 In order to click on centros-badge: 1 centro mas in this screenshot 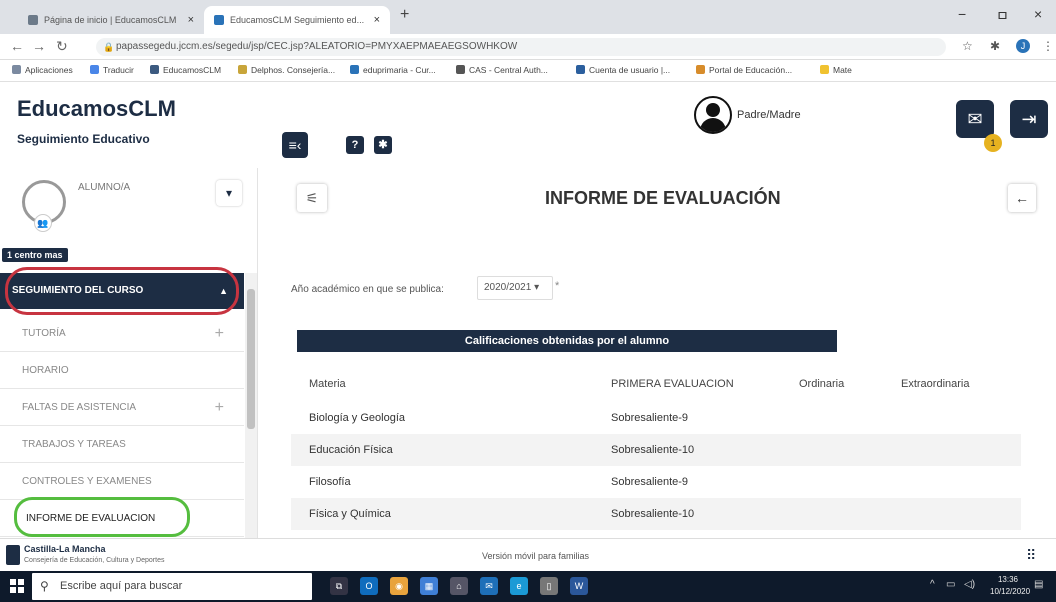, I will do `click(35, 255)`.